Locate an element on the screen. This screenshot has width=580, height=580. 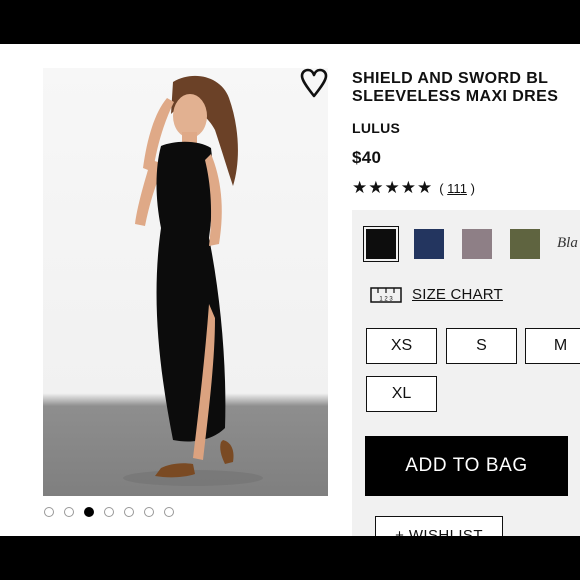
size-chart-link: 1 2 3 SIZE CHART is located at coordinates (436, 294).